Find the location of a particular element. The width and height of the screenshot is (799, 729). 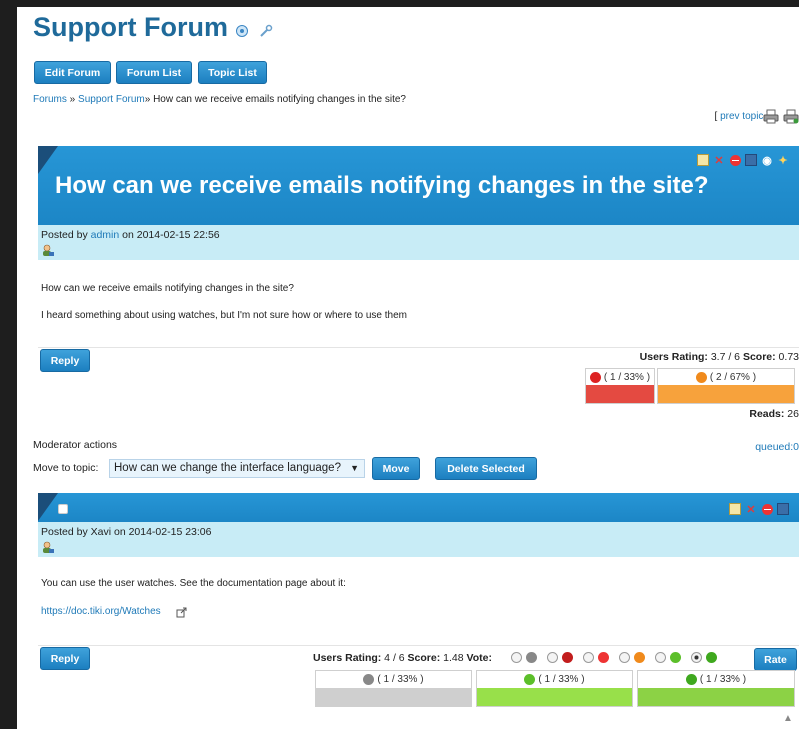

users-rating: Users Rating: 3.7 / 6 Score: 0.73 is located at coordinates (719, 357).